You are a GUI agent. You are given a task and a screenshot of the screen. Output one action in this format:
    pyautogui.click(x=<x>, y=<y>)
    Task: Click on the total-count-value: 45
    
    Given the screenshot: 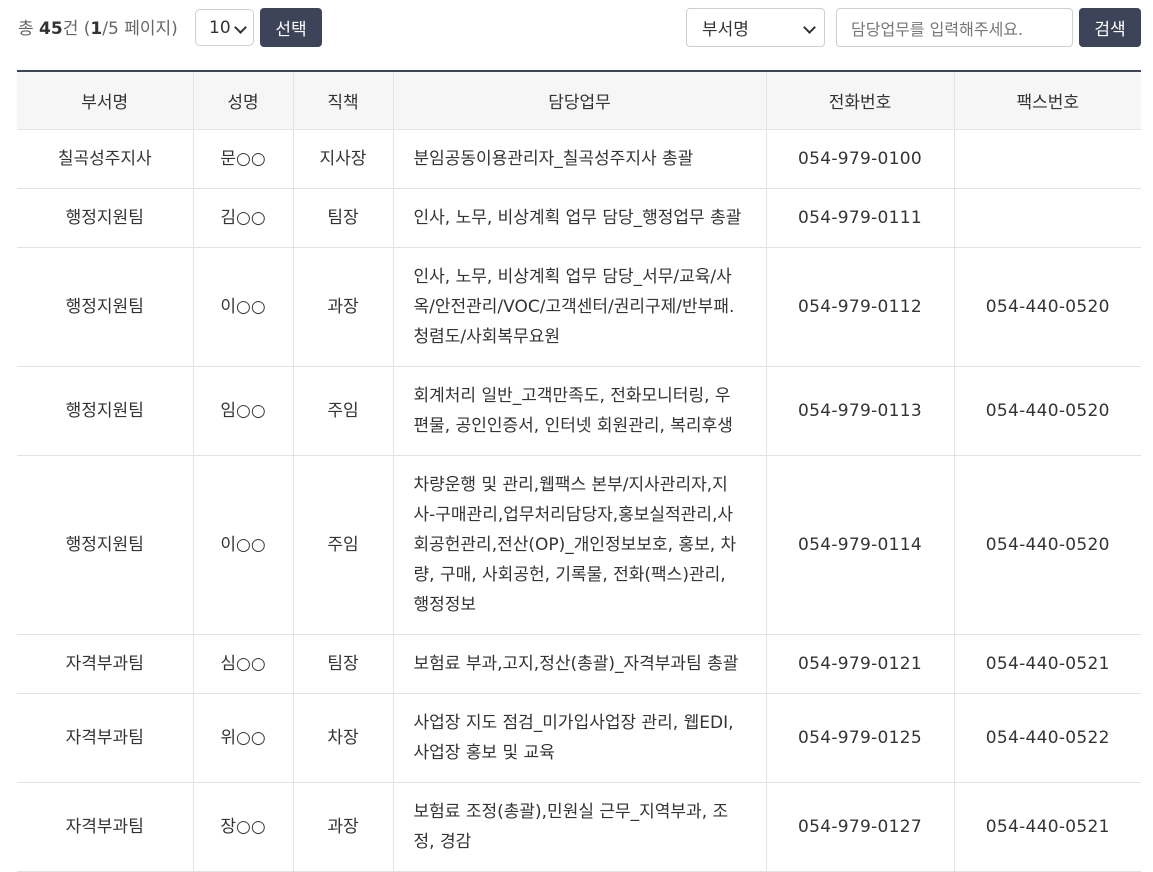 What is the action you would take?
    pyautogui.click(x=51, y=29)
    